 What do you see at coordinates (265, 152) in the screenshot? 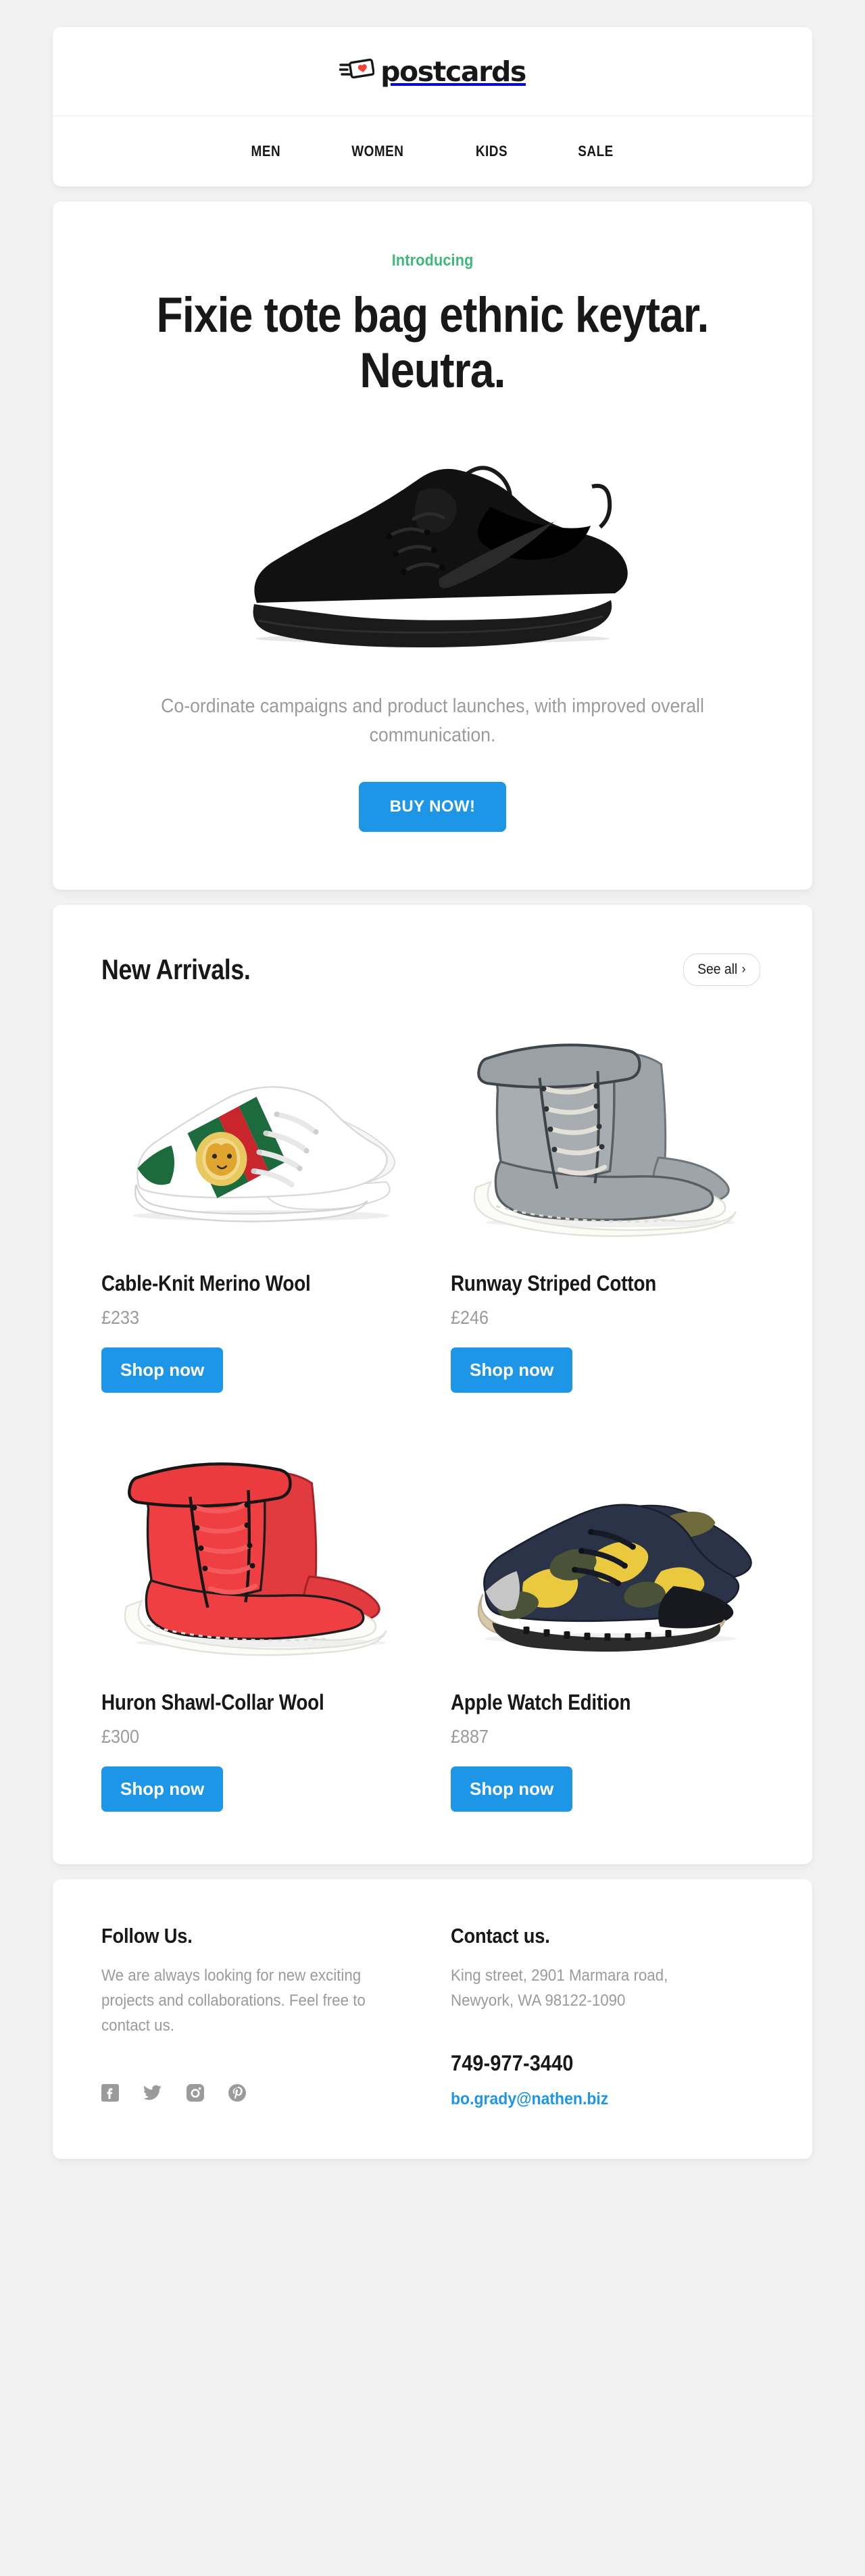
I see `nav-item-men: MEN` at bounding box center [265, 152].